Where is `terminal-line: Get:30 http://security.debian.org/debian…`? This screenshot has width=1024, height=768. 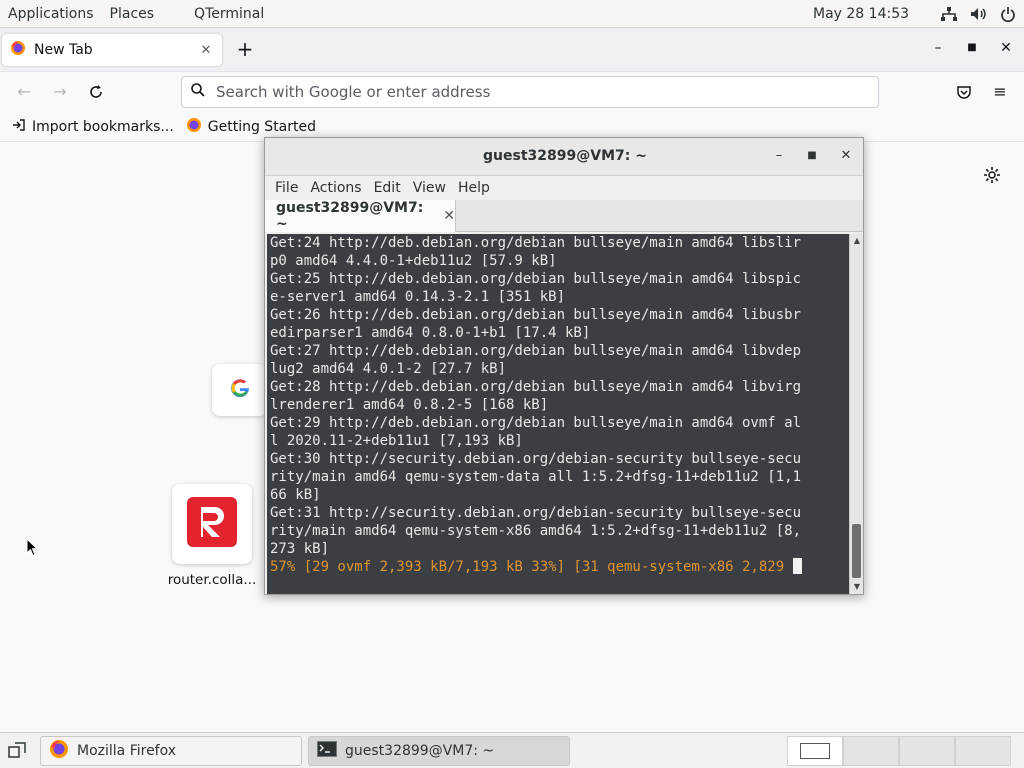 terminal-line: Get:30 http://security.debian.org/debian… is located at coordinates (536, 459).